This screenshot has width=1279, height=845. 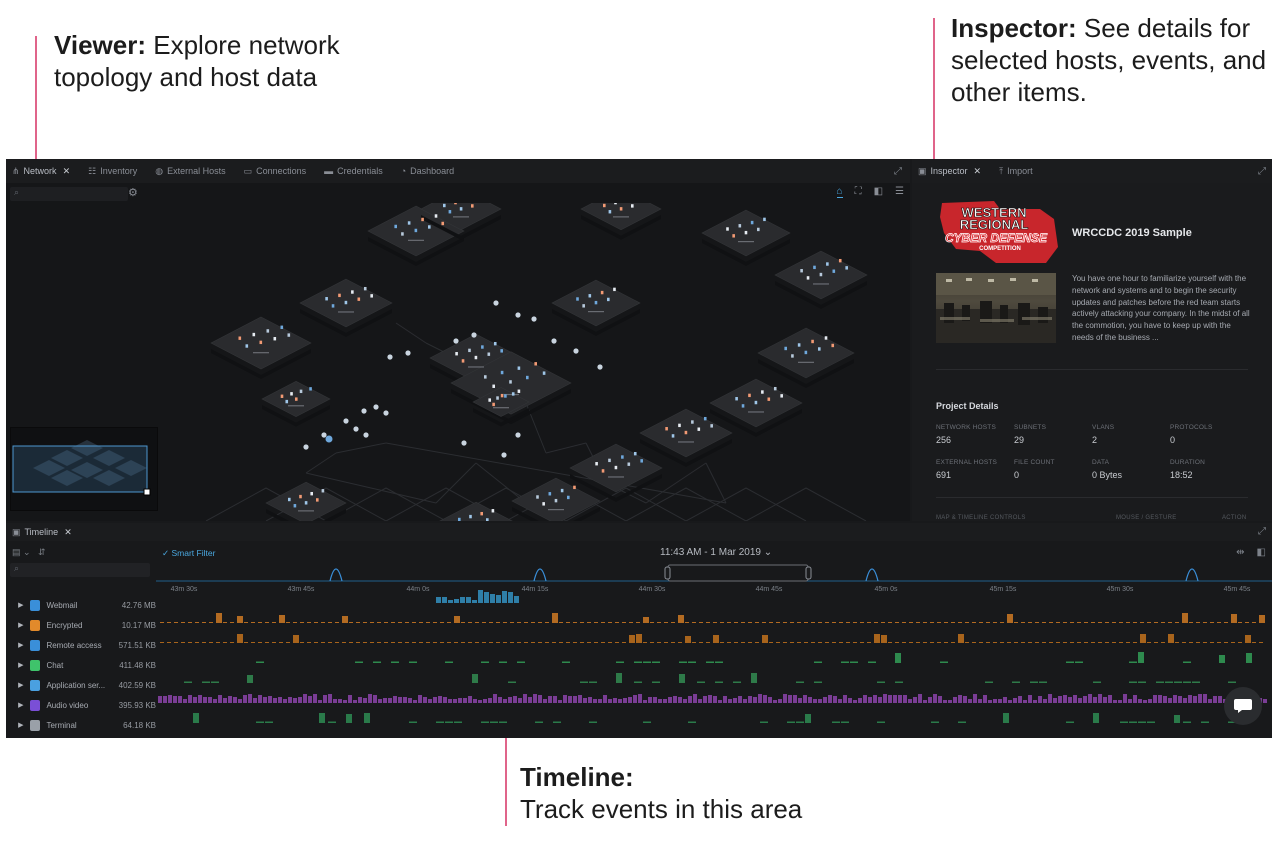 I want to click on tab-inventory: ☷ Inventory, so click(x=115, y=171).